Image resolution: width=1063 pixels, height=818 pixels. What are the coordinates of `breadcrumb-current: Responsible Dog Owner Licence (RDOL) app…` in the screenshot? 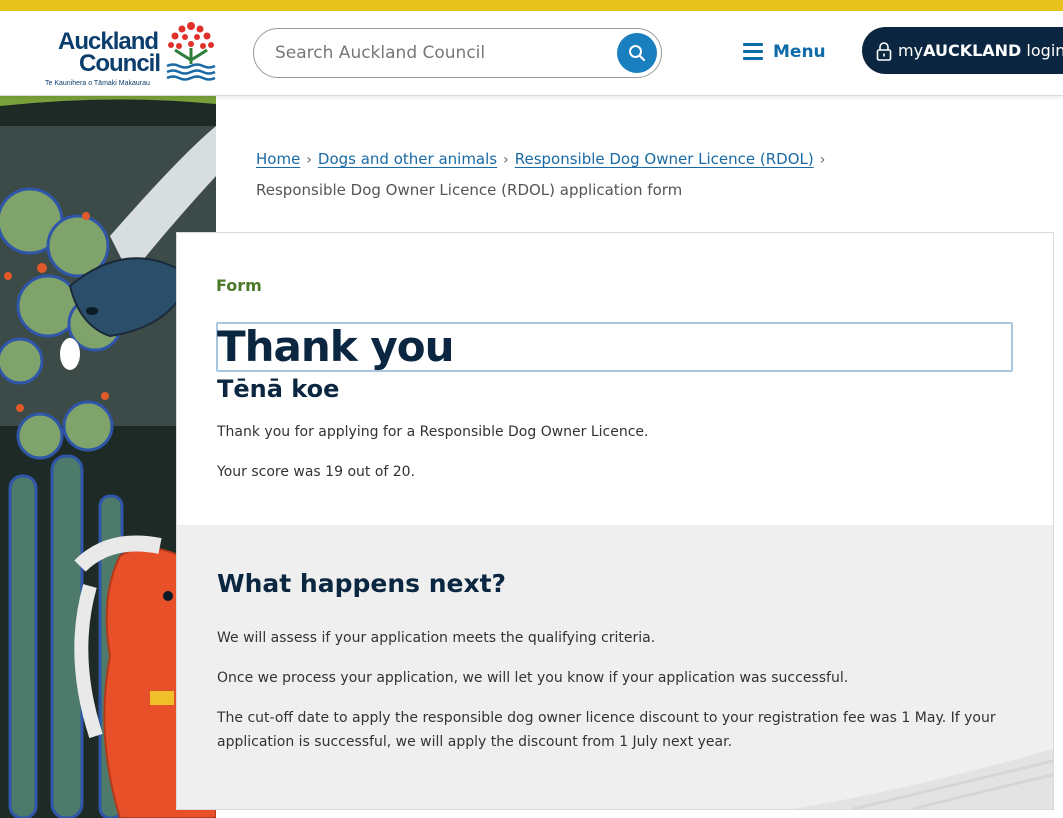 It's located at (469, 190).